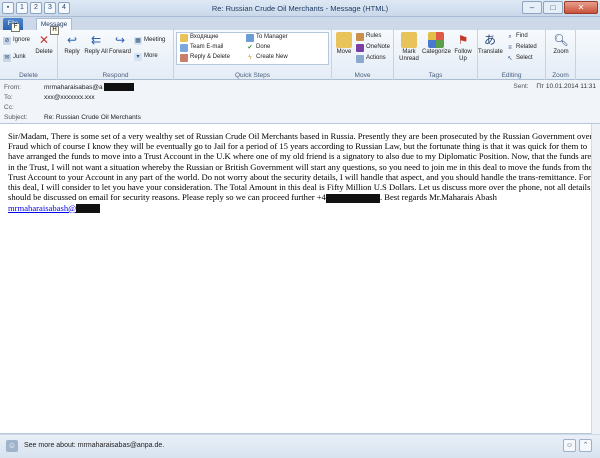  What do you see at coordinates (7, 40) in the screenshot?
I see `ignore-icon: ⊘` at bounding box center [7, 40].